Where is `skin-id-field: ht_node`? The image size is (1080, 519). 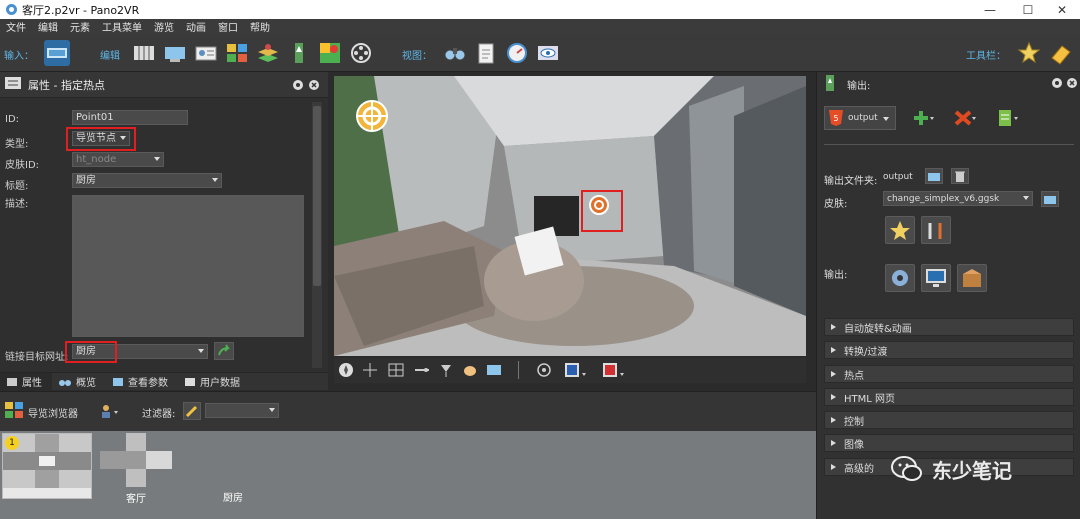 skin-id-field: ht_node is located at coordinates (118, 159).